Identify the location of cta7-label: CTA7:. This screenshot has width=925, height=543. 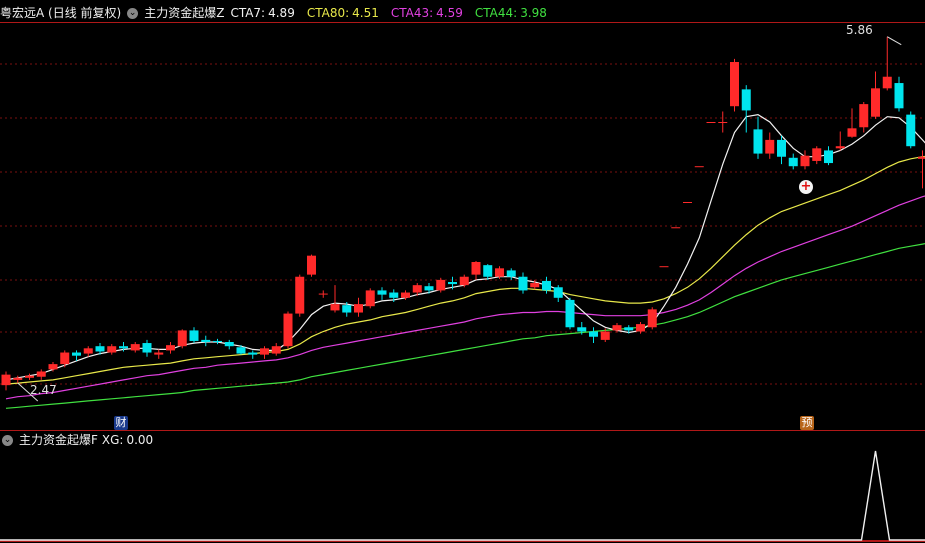
(248, 13).